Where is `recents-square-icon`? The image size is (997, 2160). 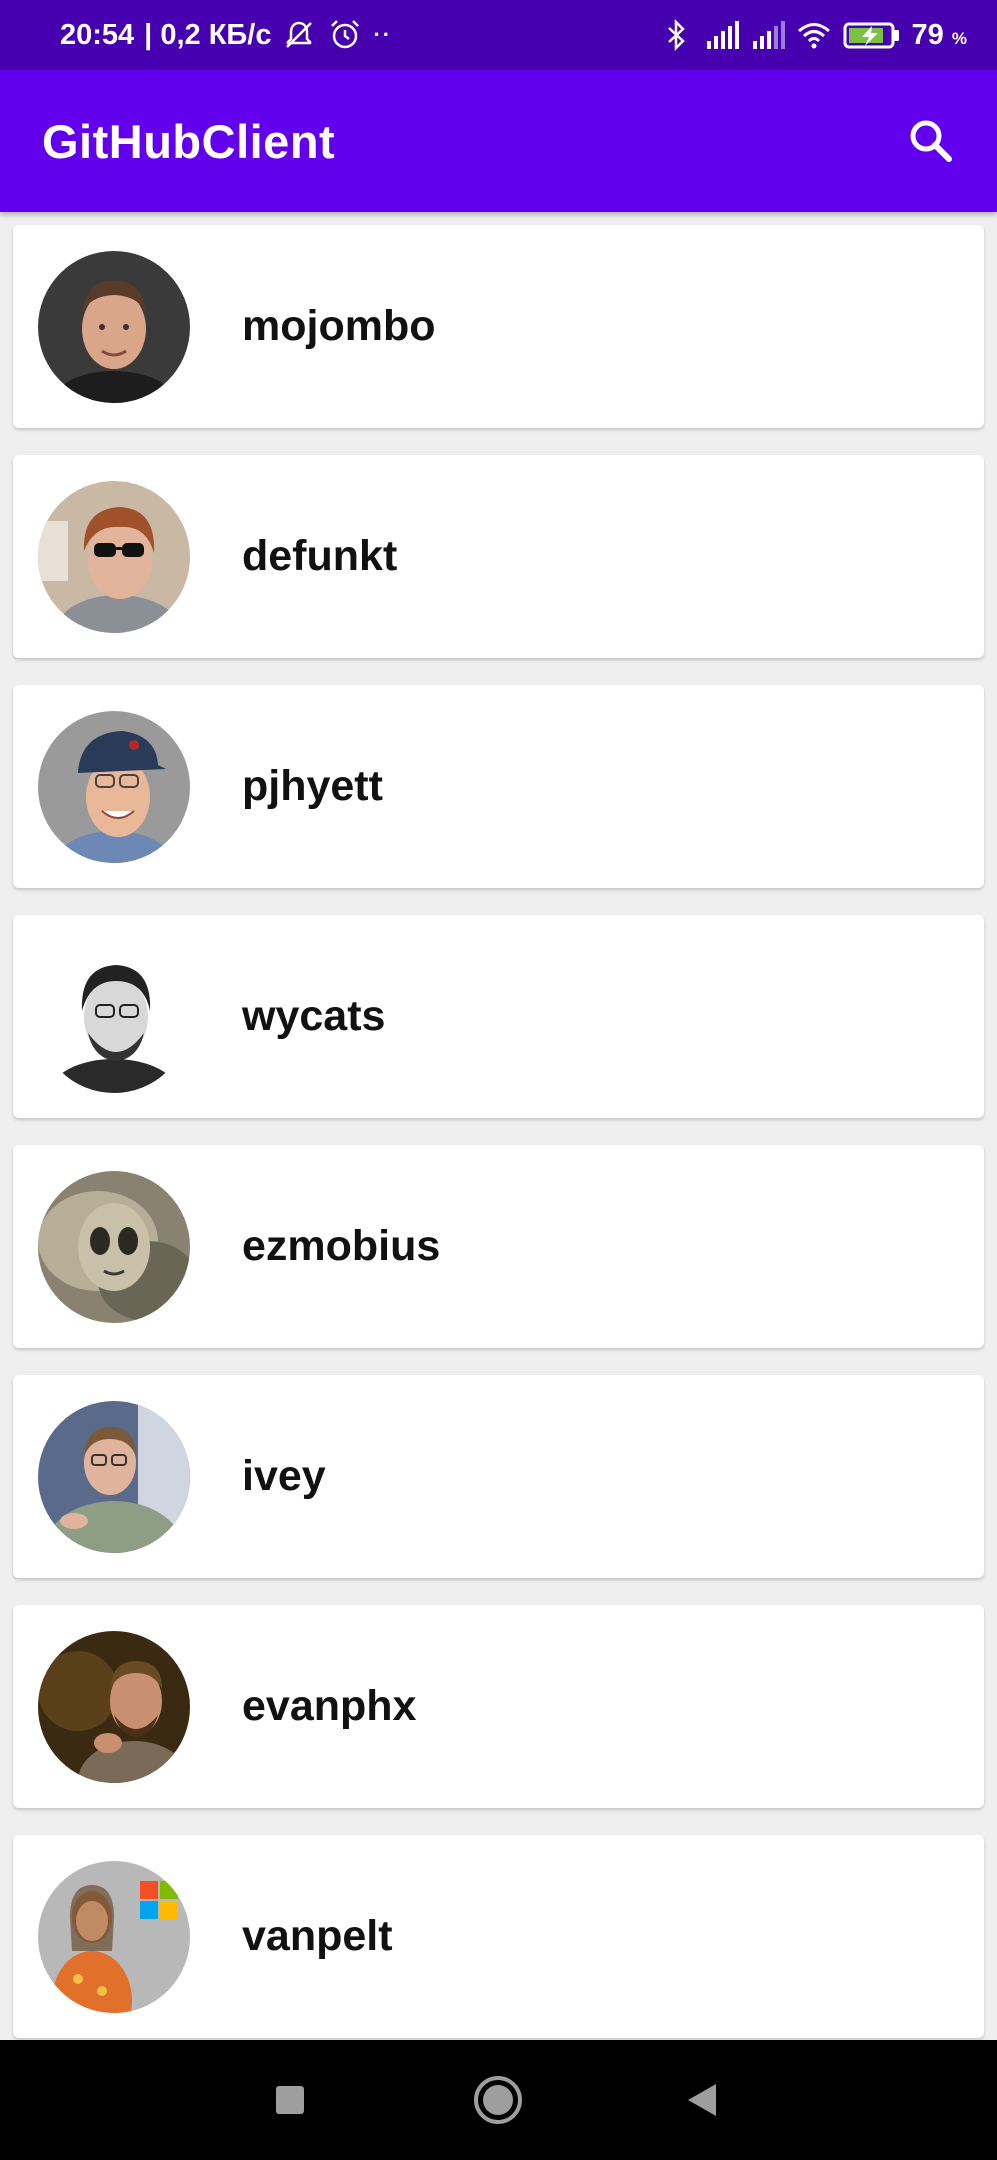 recents-square-icon is located at coordinates (290, 2100).